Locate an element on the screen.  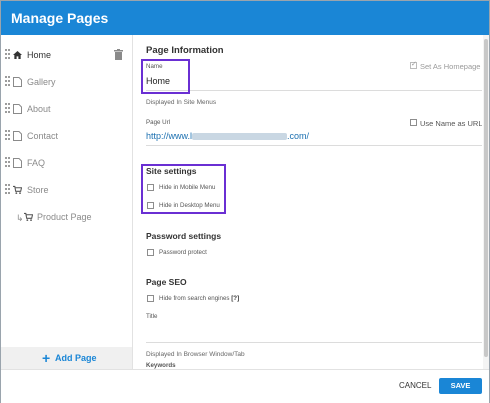
sidebar-item-store: Store is located at coordinates (66, 191).